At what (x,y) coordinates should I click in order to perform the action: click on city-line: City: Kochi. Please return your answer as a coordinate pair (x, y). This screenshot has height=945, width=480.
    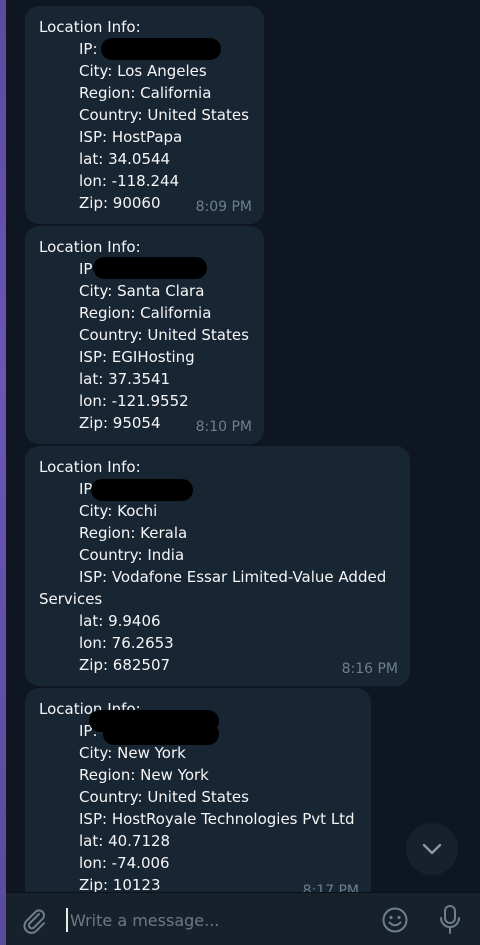
    Looking at the image, I should click on (118, 511).